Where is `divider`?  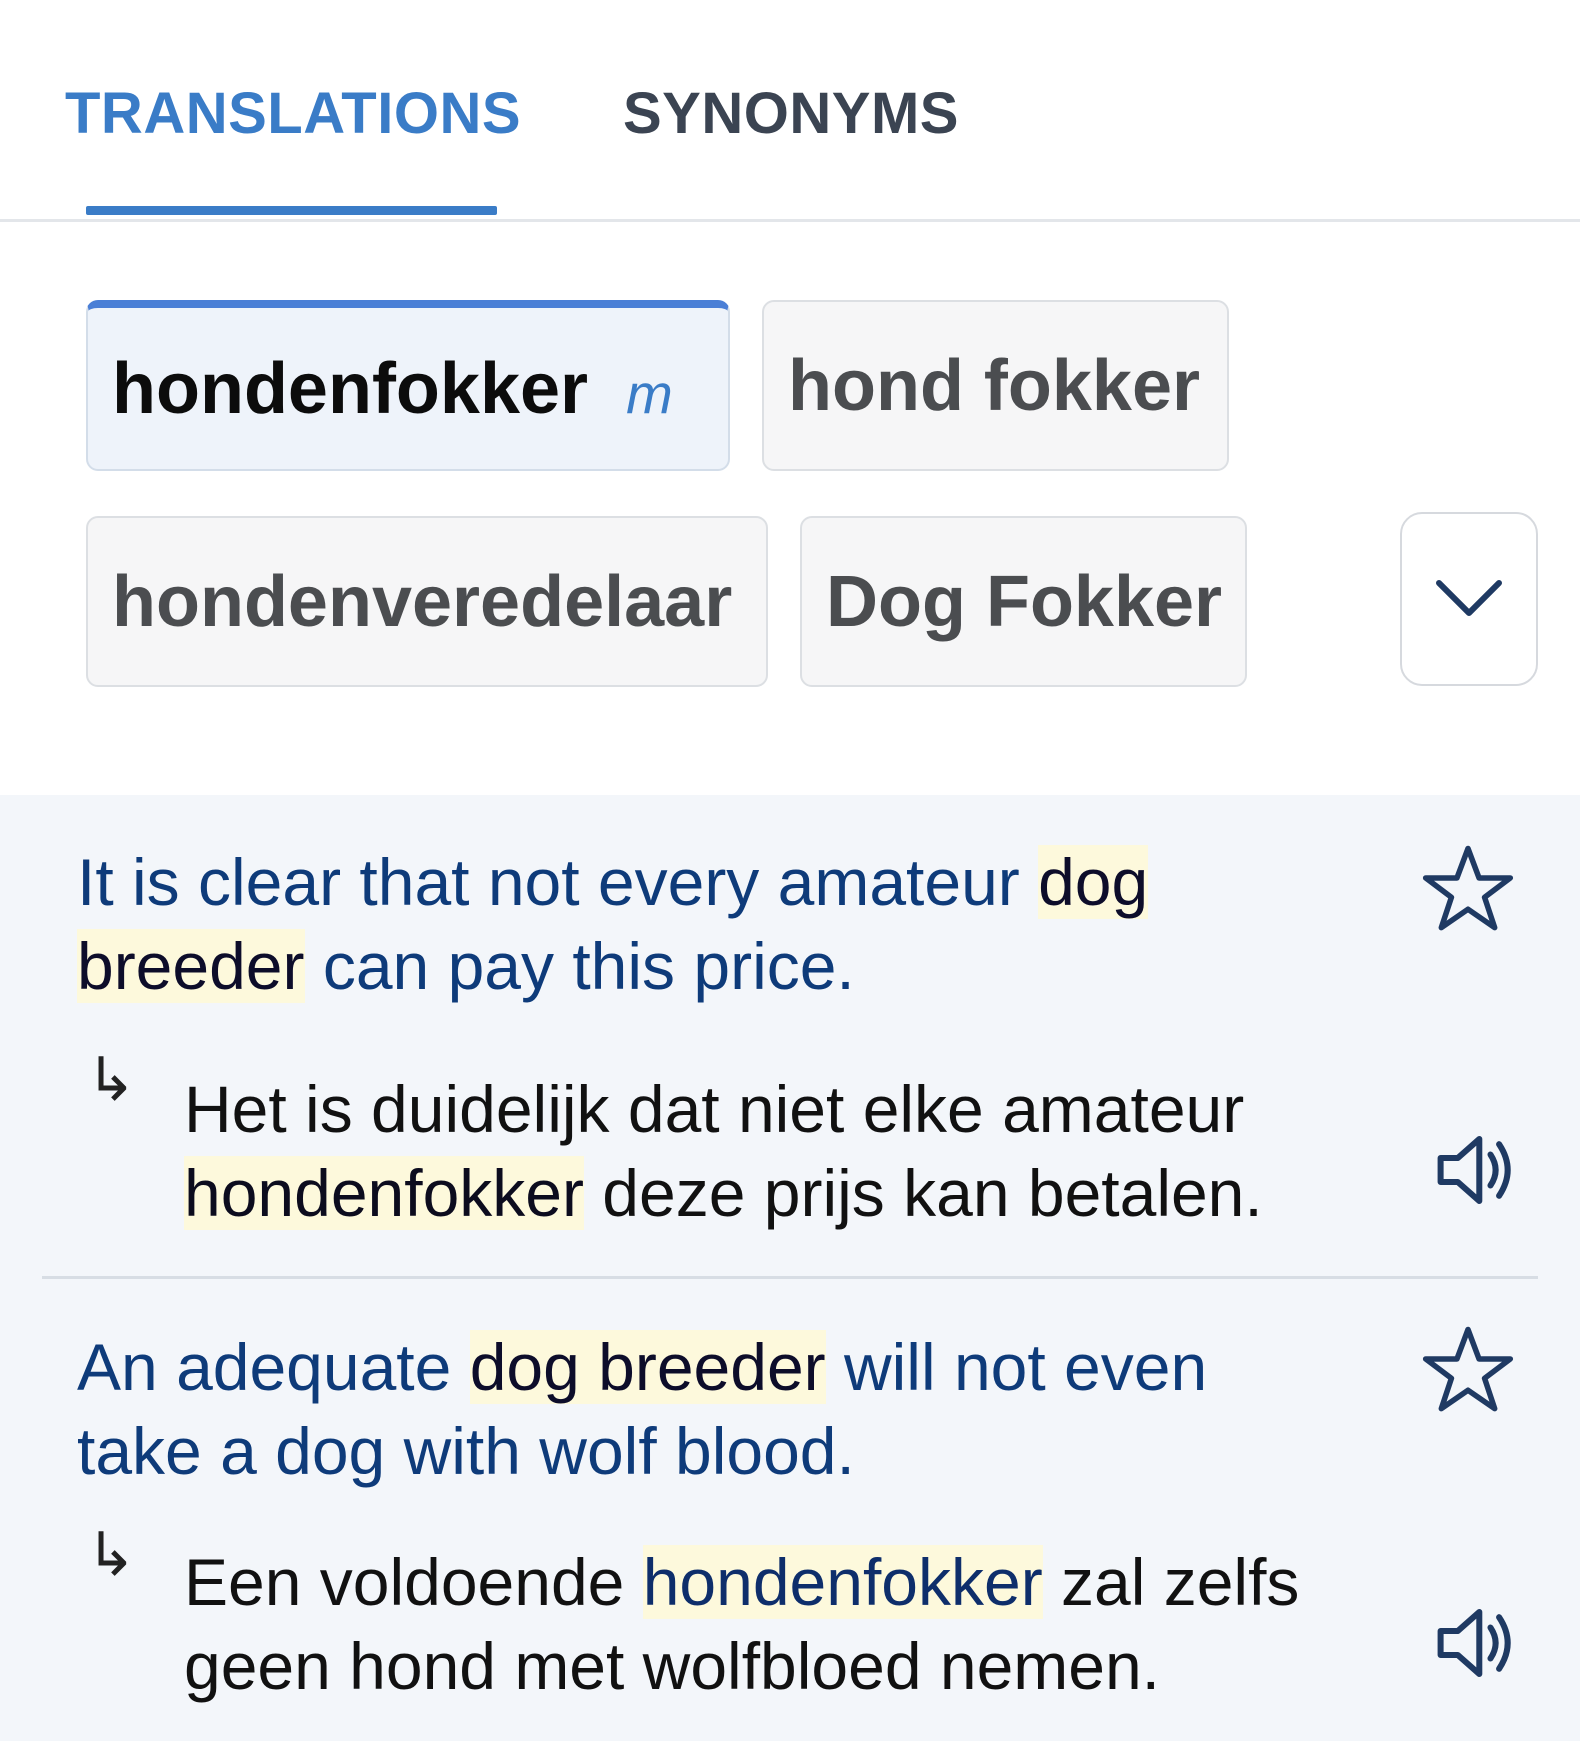
divider is located at coordinates (790, 1277).